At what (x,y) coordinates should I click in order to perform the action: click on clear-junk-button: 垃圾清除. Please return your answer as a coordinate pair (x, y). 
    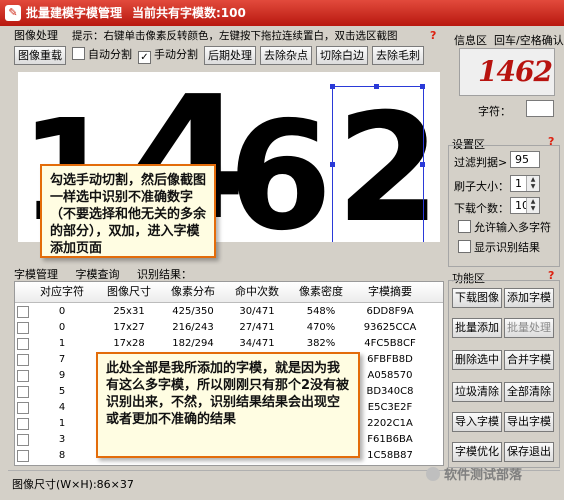
    Looking at the image, I should click on (477, 392).